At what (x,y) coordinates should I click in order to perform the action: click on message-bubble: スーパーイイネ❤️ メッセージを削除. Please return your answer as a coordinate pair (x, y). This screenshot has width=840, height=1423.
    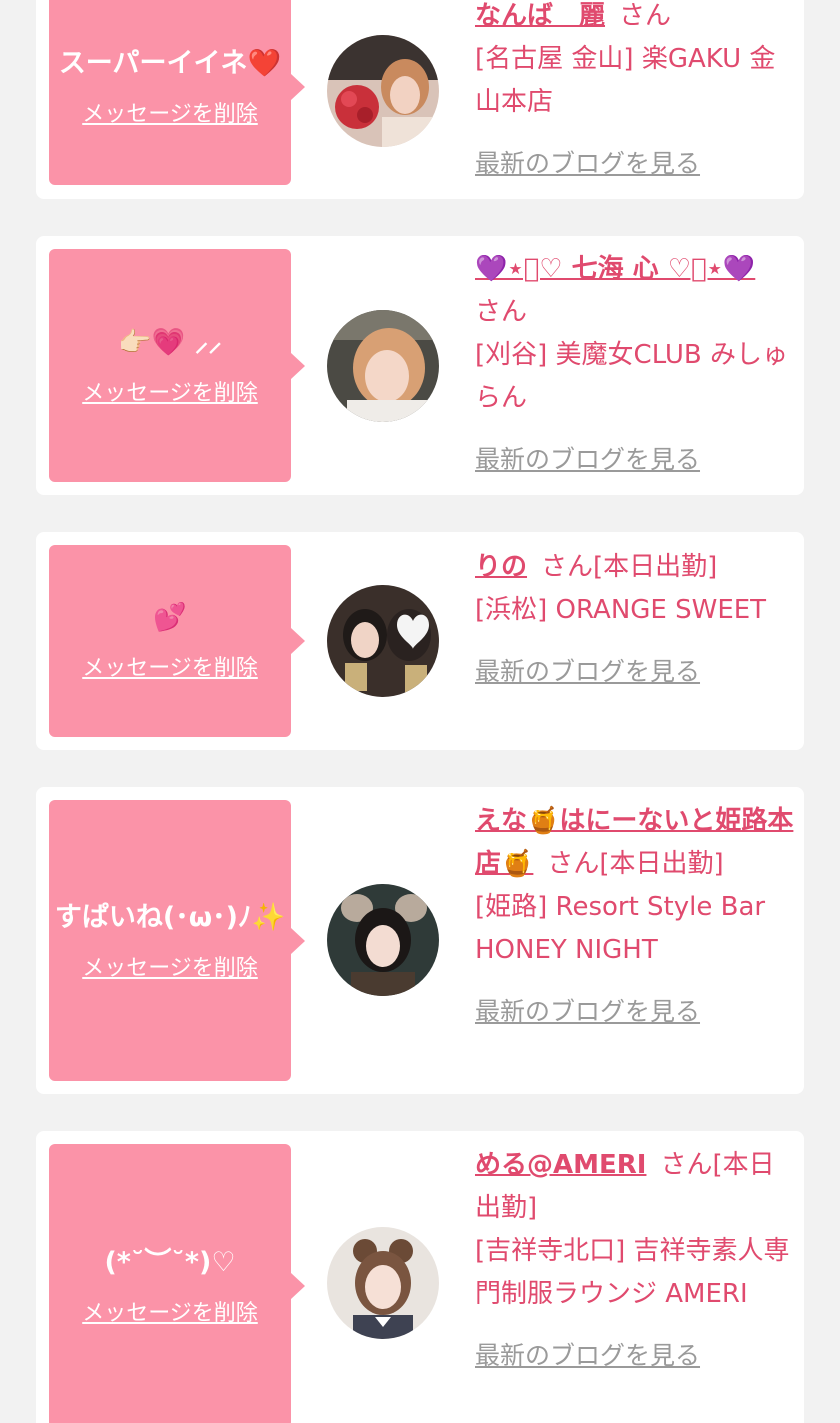
    Looking at the image, I should click on (177, 92).